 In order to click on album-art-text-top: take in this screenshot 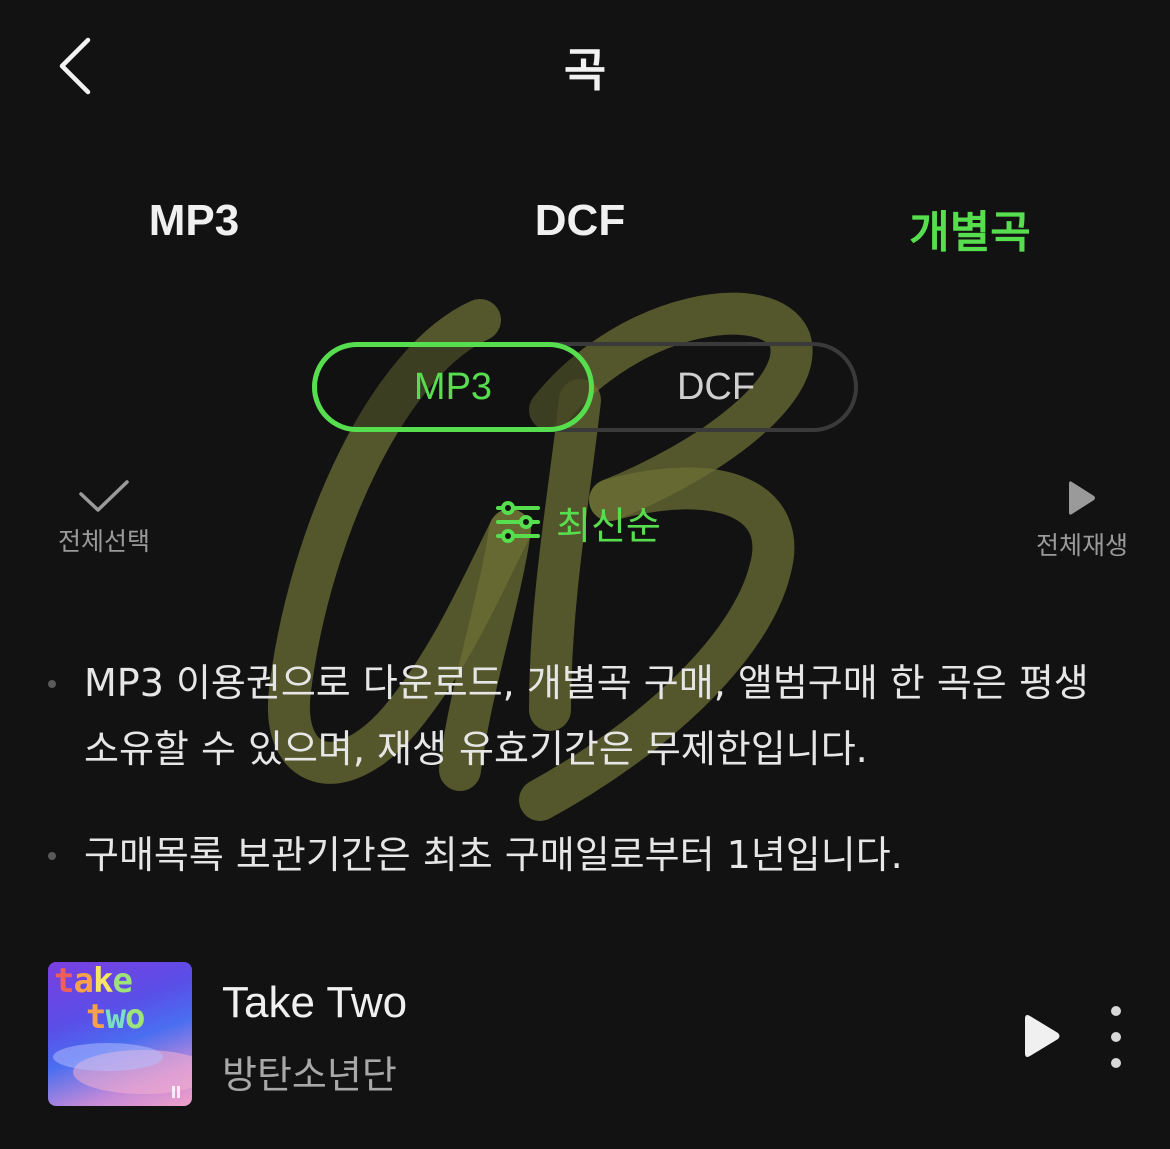, I will do `click(93, 981)`.